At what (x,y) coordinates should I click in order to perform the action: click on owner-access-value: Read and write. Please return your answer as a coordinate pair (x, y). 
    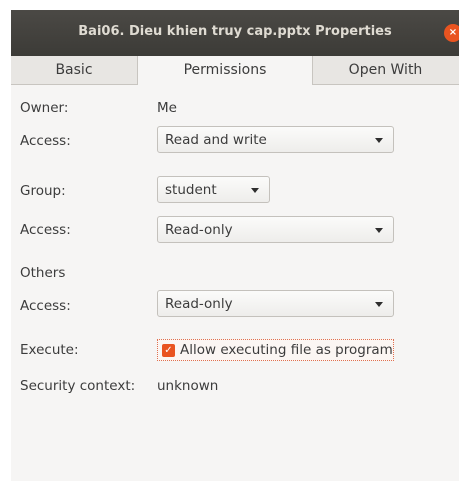
    Looking at the image, I should click on (216, 140).